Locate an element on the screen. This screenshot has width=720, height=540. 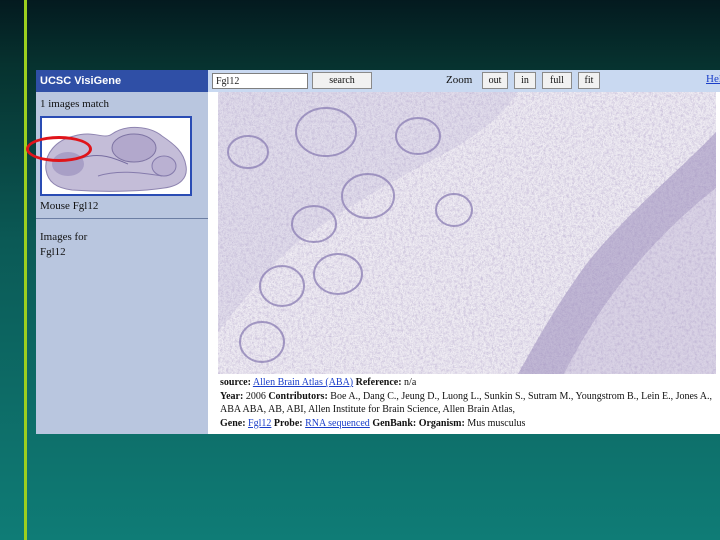
gene-label: Gene: is located at coordinates (233, 423).